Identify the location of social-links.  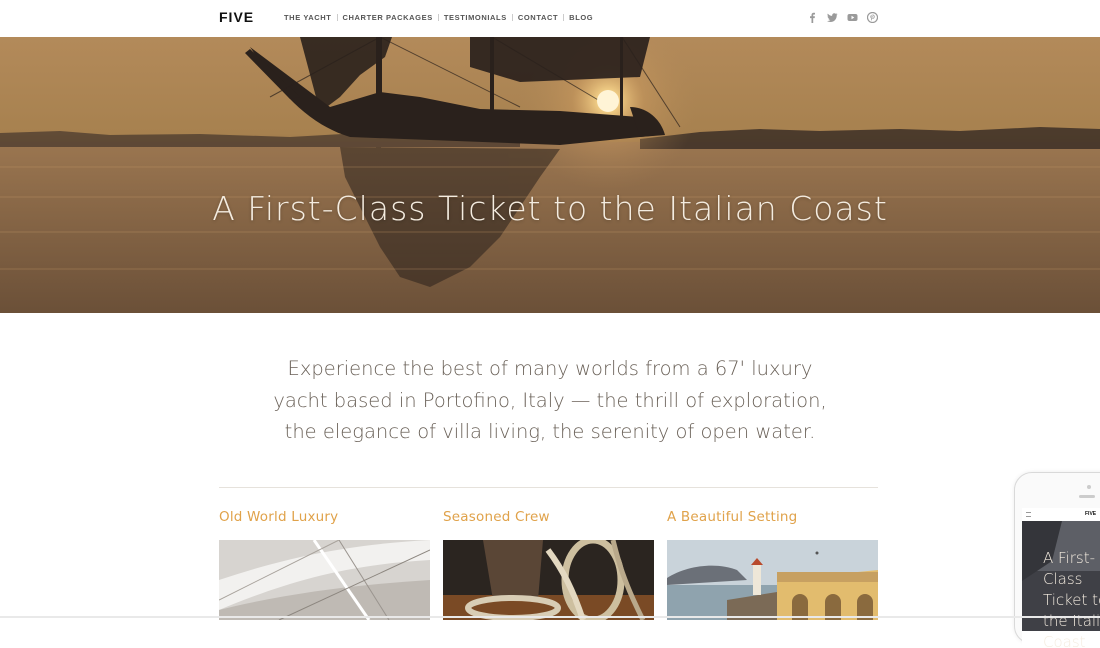
(842, 17).